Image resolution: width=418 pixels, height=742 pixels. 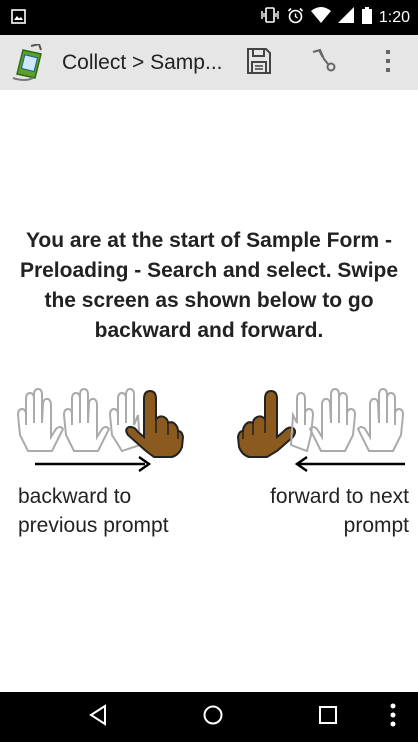 I want to click on backward-hint: backward to previous prompt, so click(x=93, y=511).